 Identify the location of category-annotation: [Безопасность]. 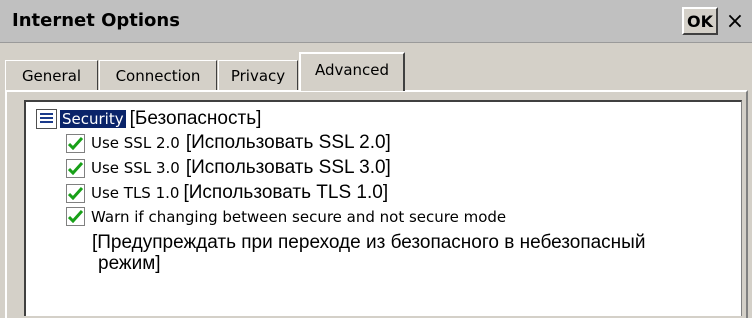
(195, 118).